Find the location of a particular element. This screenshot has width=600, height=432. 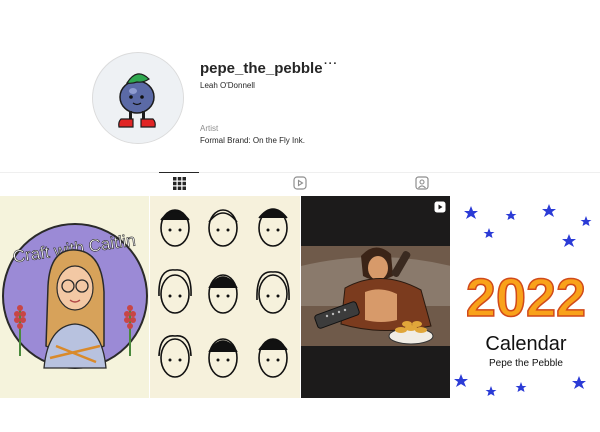

calendar-year-text: 2022 is located at coordinates (526, 298).